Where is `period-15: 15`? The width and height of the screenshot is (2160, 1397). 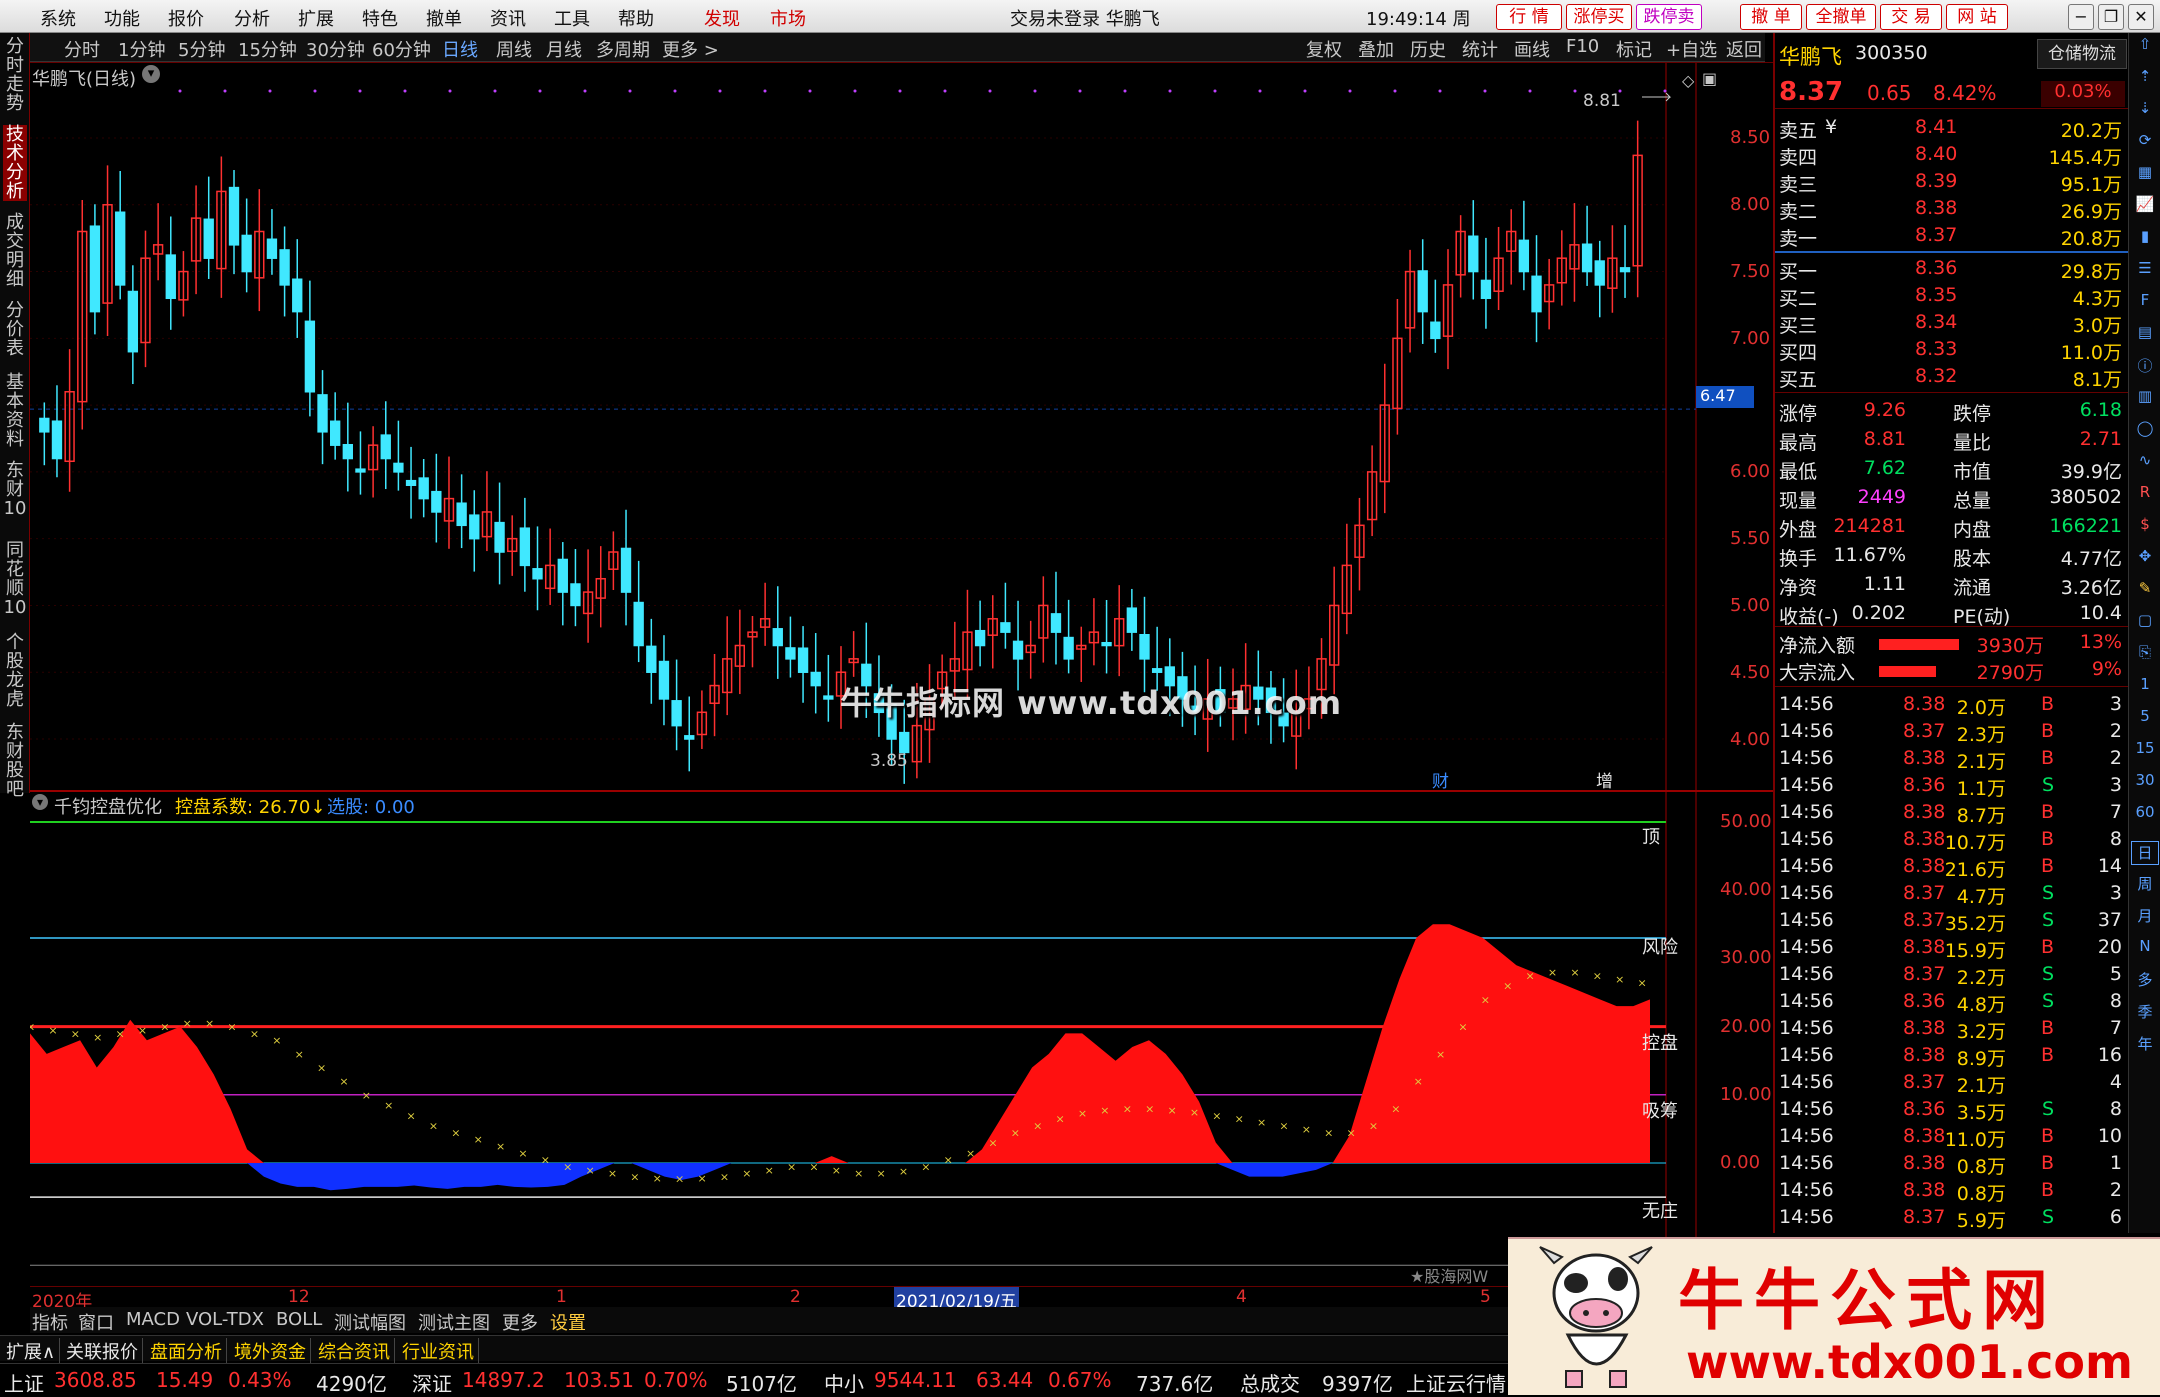 period-15: 15 is located at coordinates (2145, 751).